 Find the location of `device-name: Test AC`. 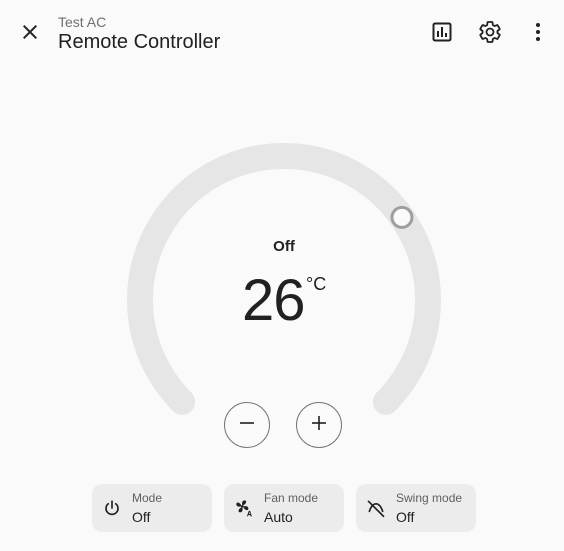

device-name: Test AC is located at coordinates (82, 22).